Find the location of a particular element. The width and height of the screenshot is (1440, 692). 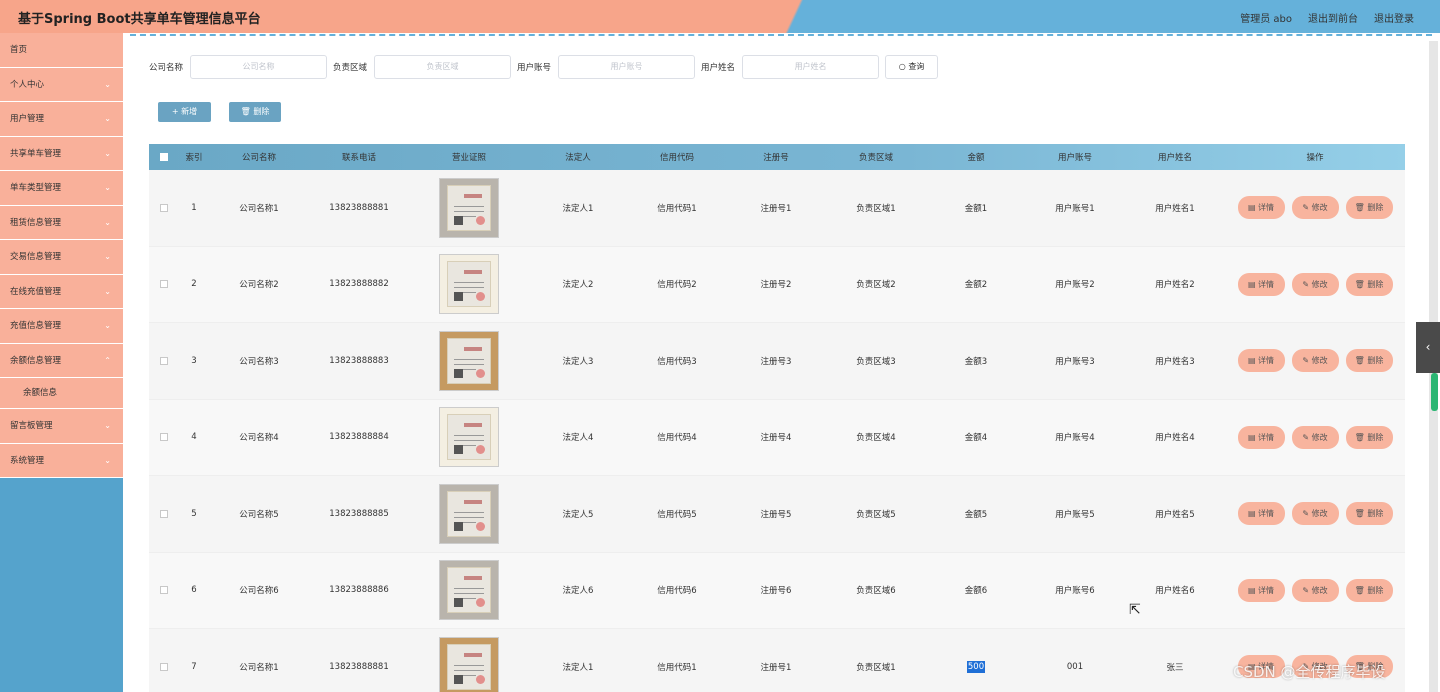

sidebar-item-users: 用户管理 ⌄ is located at coordinates (61, 119).